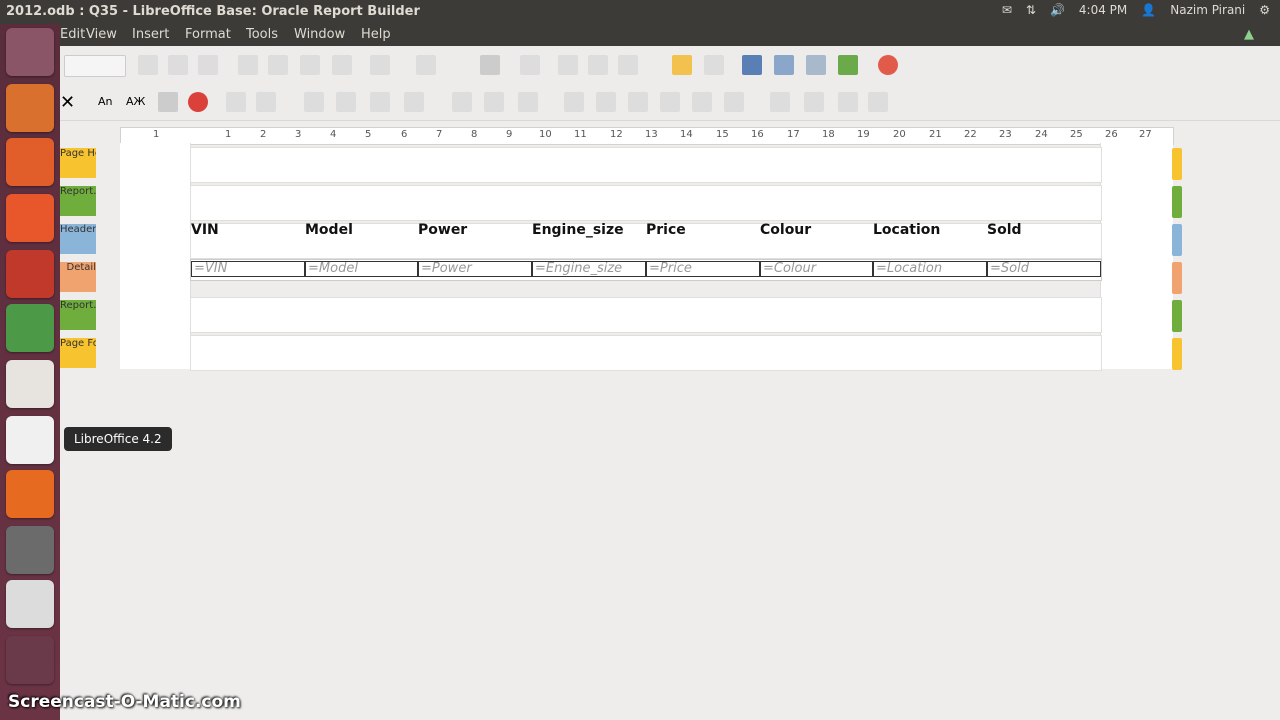 This screenshot has height=720, width=1280. I want to click on smallest-height-icon, so click(638, 102).